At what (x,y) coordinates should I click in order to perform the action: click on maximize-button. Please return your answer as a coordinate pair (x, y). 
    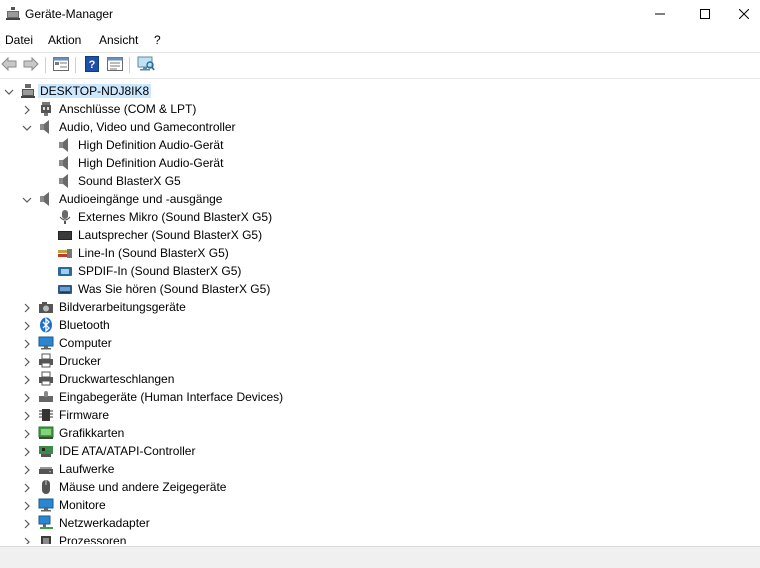
    Looking at the image, I should click on (705, 14).